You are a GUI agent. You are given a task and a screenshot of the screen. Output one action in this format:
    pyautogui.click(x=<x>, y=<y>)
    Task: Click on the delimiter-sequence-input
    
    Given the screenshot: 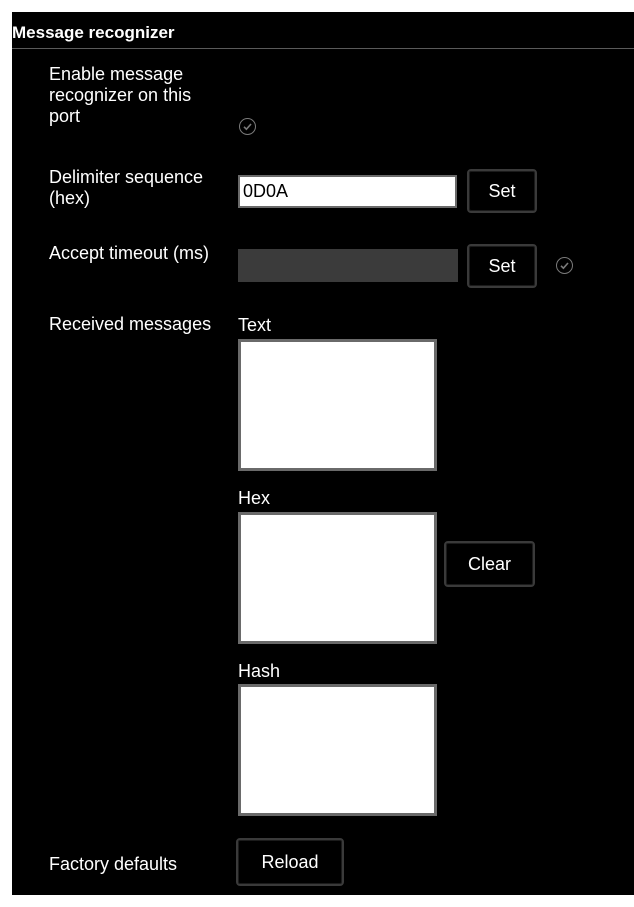 What is the action you would take?
    pyautogui.click(x=347, y=191)
    